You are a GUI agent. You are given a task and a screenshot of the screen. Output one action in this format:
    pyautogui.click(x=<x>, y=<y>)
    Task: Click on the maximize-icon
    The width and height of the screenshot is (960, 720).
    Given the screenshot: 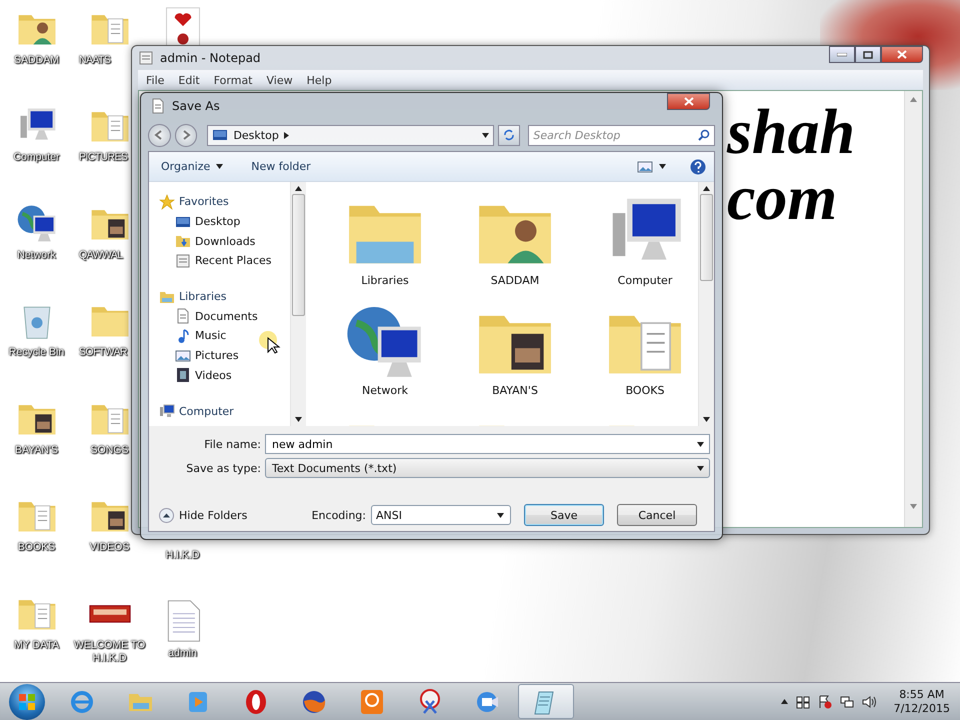 What is the action you would take?
    pyautogui.click(x=868, y=54)
    